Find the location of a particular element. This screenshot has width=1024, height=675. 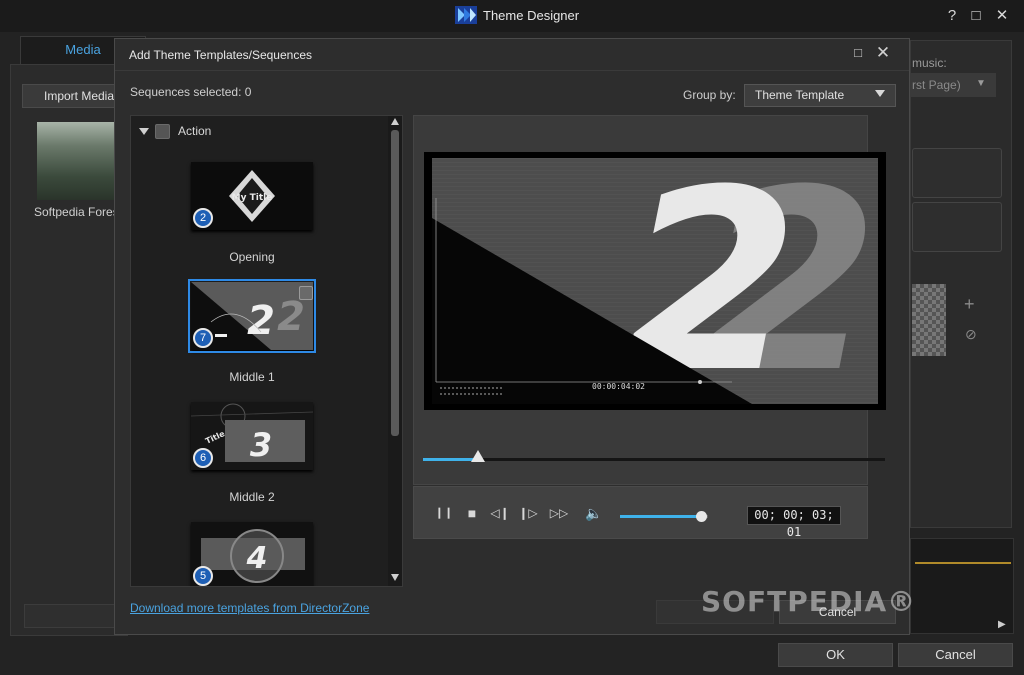

scrub-handle is located at coordinates (478, 456).